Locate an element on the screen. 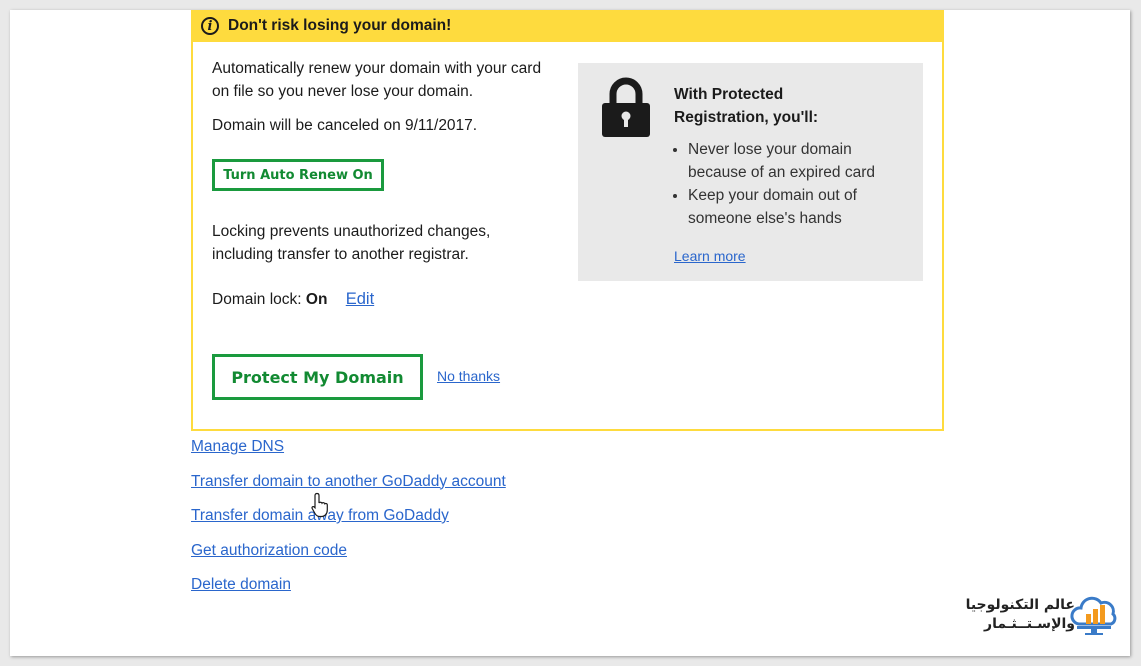 Image resolution: width=1141 pixels, height=666 pixels. protected-title-line-2: Registration, you'll: is located at coordinates (746, 117).